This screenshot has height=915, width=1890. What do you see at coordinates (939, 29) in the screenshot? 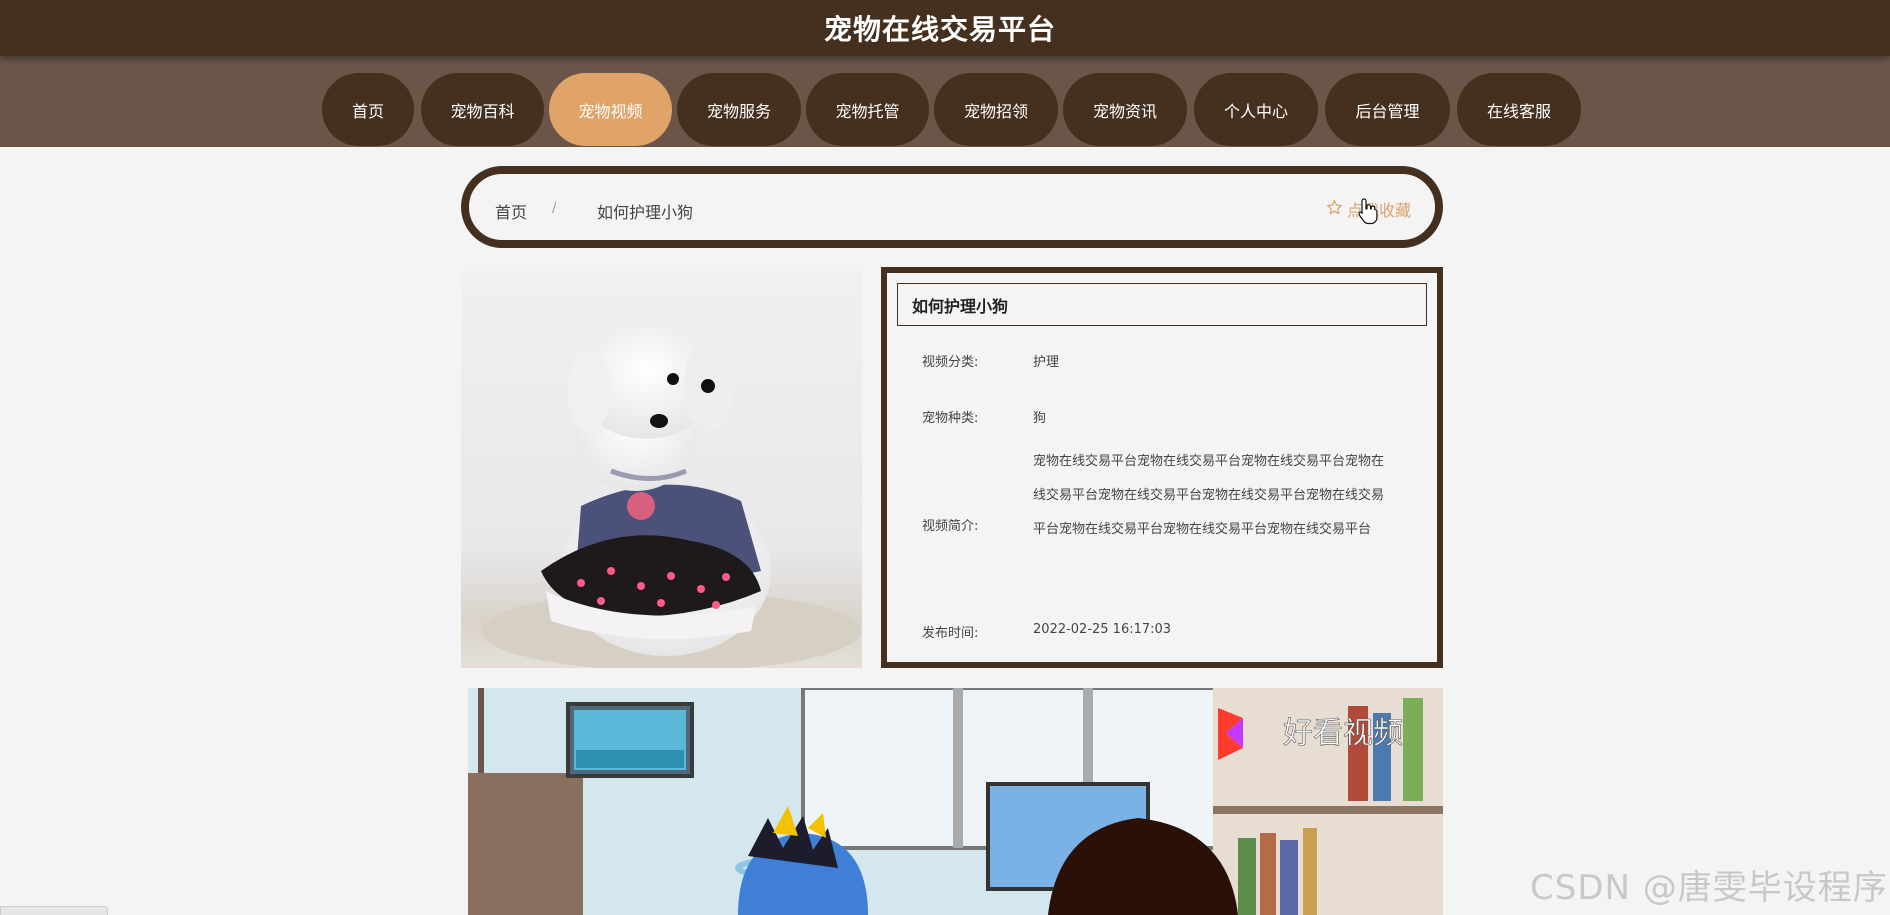
I see `site-title: 宠物在线交易平台` at bounding box center [939, 29].